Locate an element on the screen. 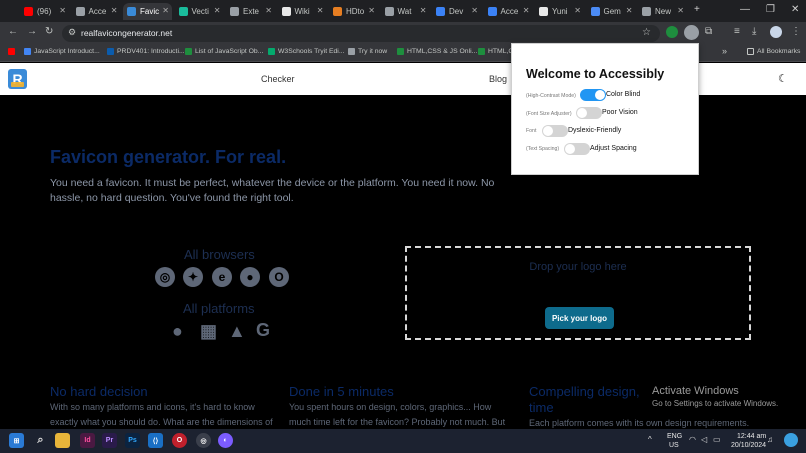 The image size is (806, 453). search-icon: ⌕ is located at coordinates (40, 440).